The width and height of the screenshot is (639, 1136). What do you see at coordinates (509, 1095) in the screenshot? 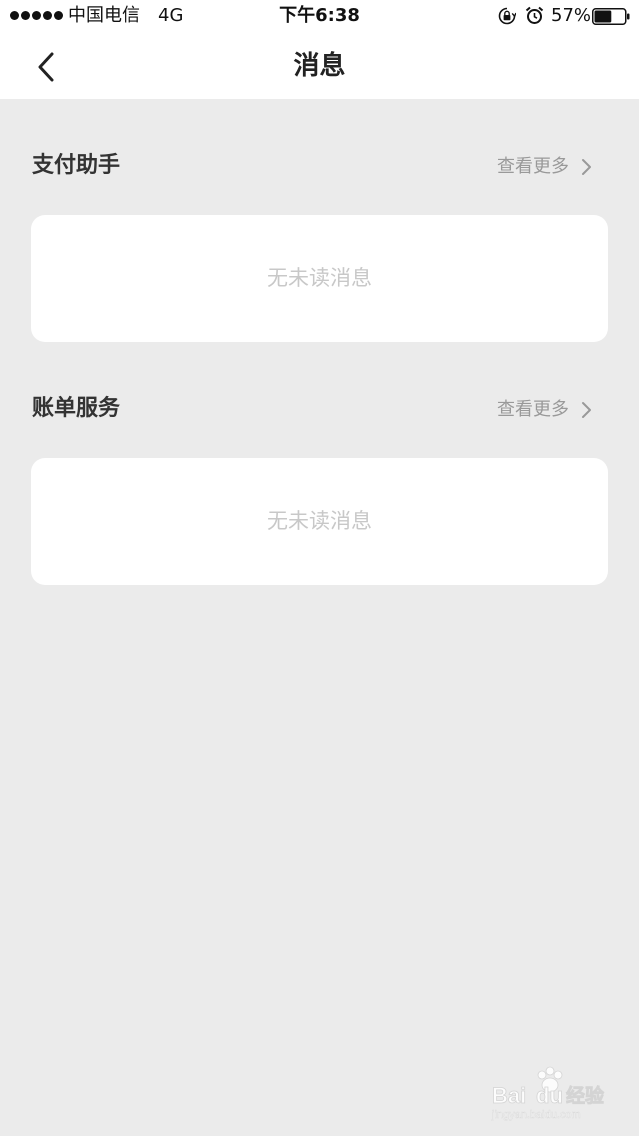
I see `svg-text: Bai` at bounding box center [509, 1095].